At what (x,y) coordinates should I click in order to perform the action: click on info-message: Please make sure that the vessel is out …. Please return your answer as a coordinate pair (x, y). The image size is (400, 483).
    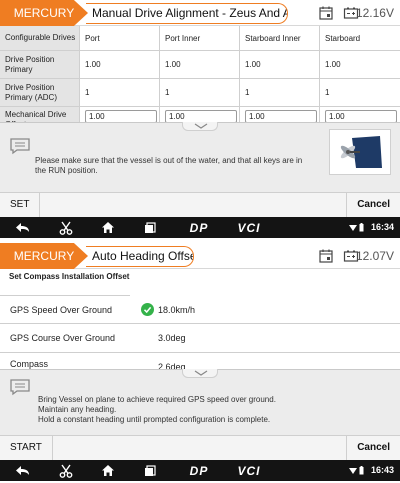
    Looking at the image, I should click on (169, 165).